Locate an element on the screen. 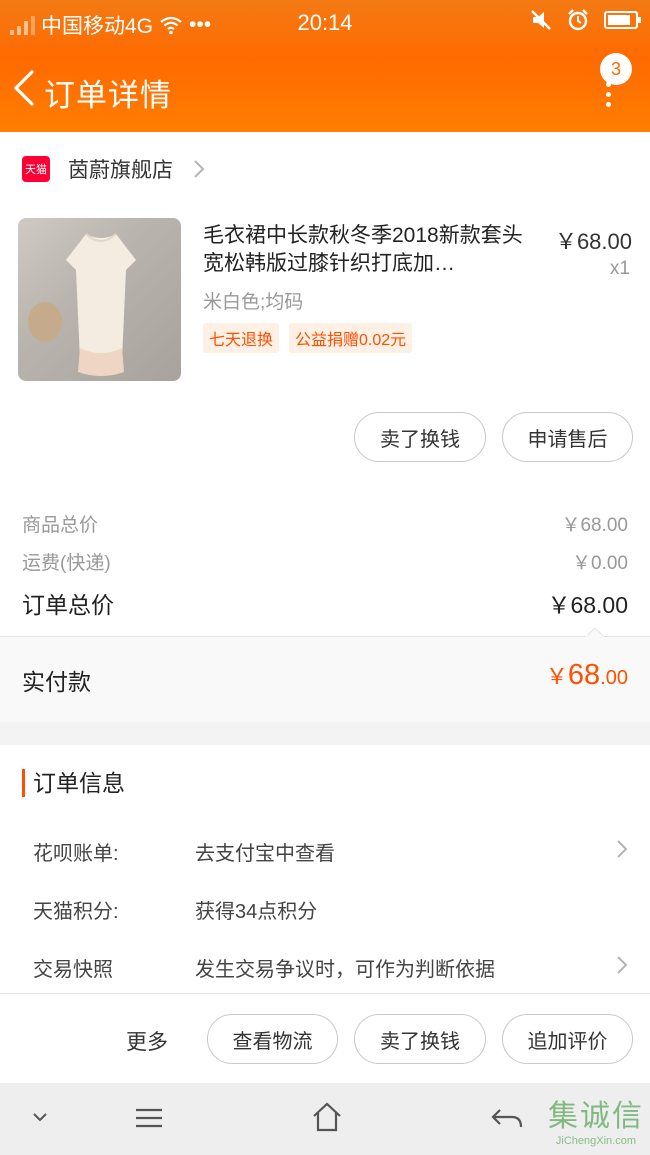 The height and width of the screenshot is (1155, 650). back-icon is located at coordinates (507, 1119).